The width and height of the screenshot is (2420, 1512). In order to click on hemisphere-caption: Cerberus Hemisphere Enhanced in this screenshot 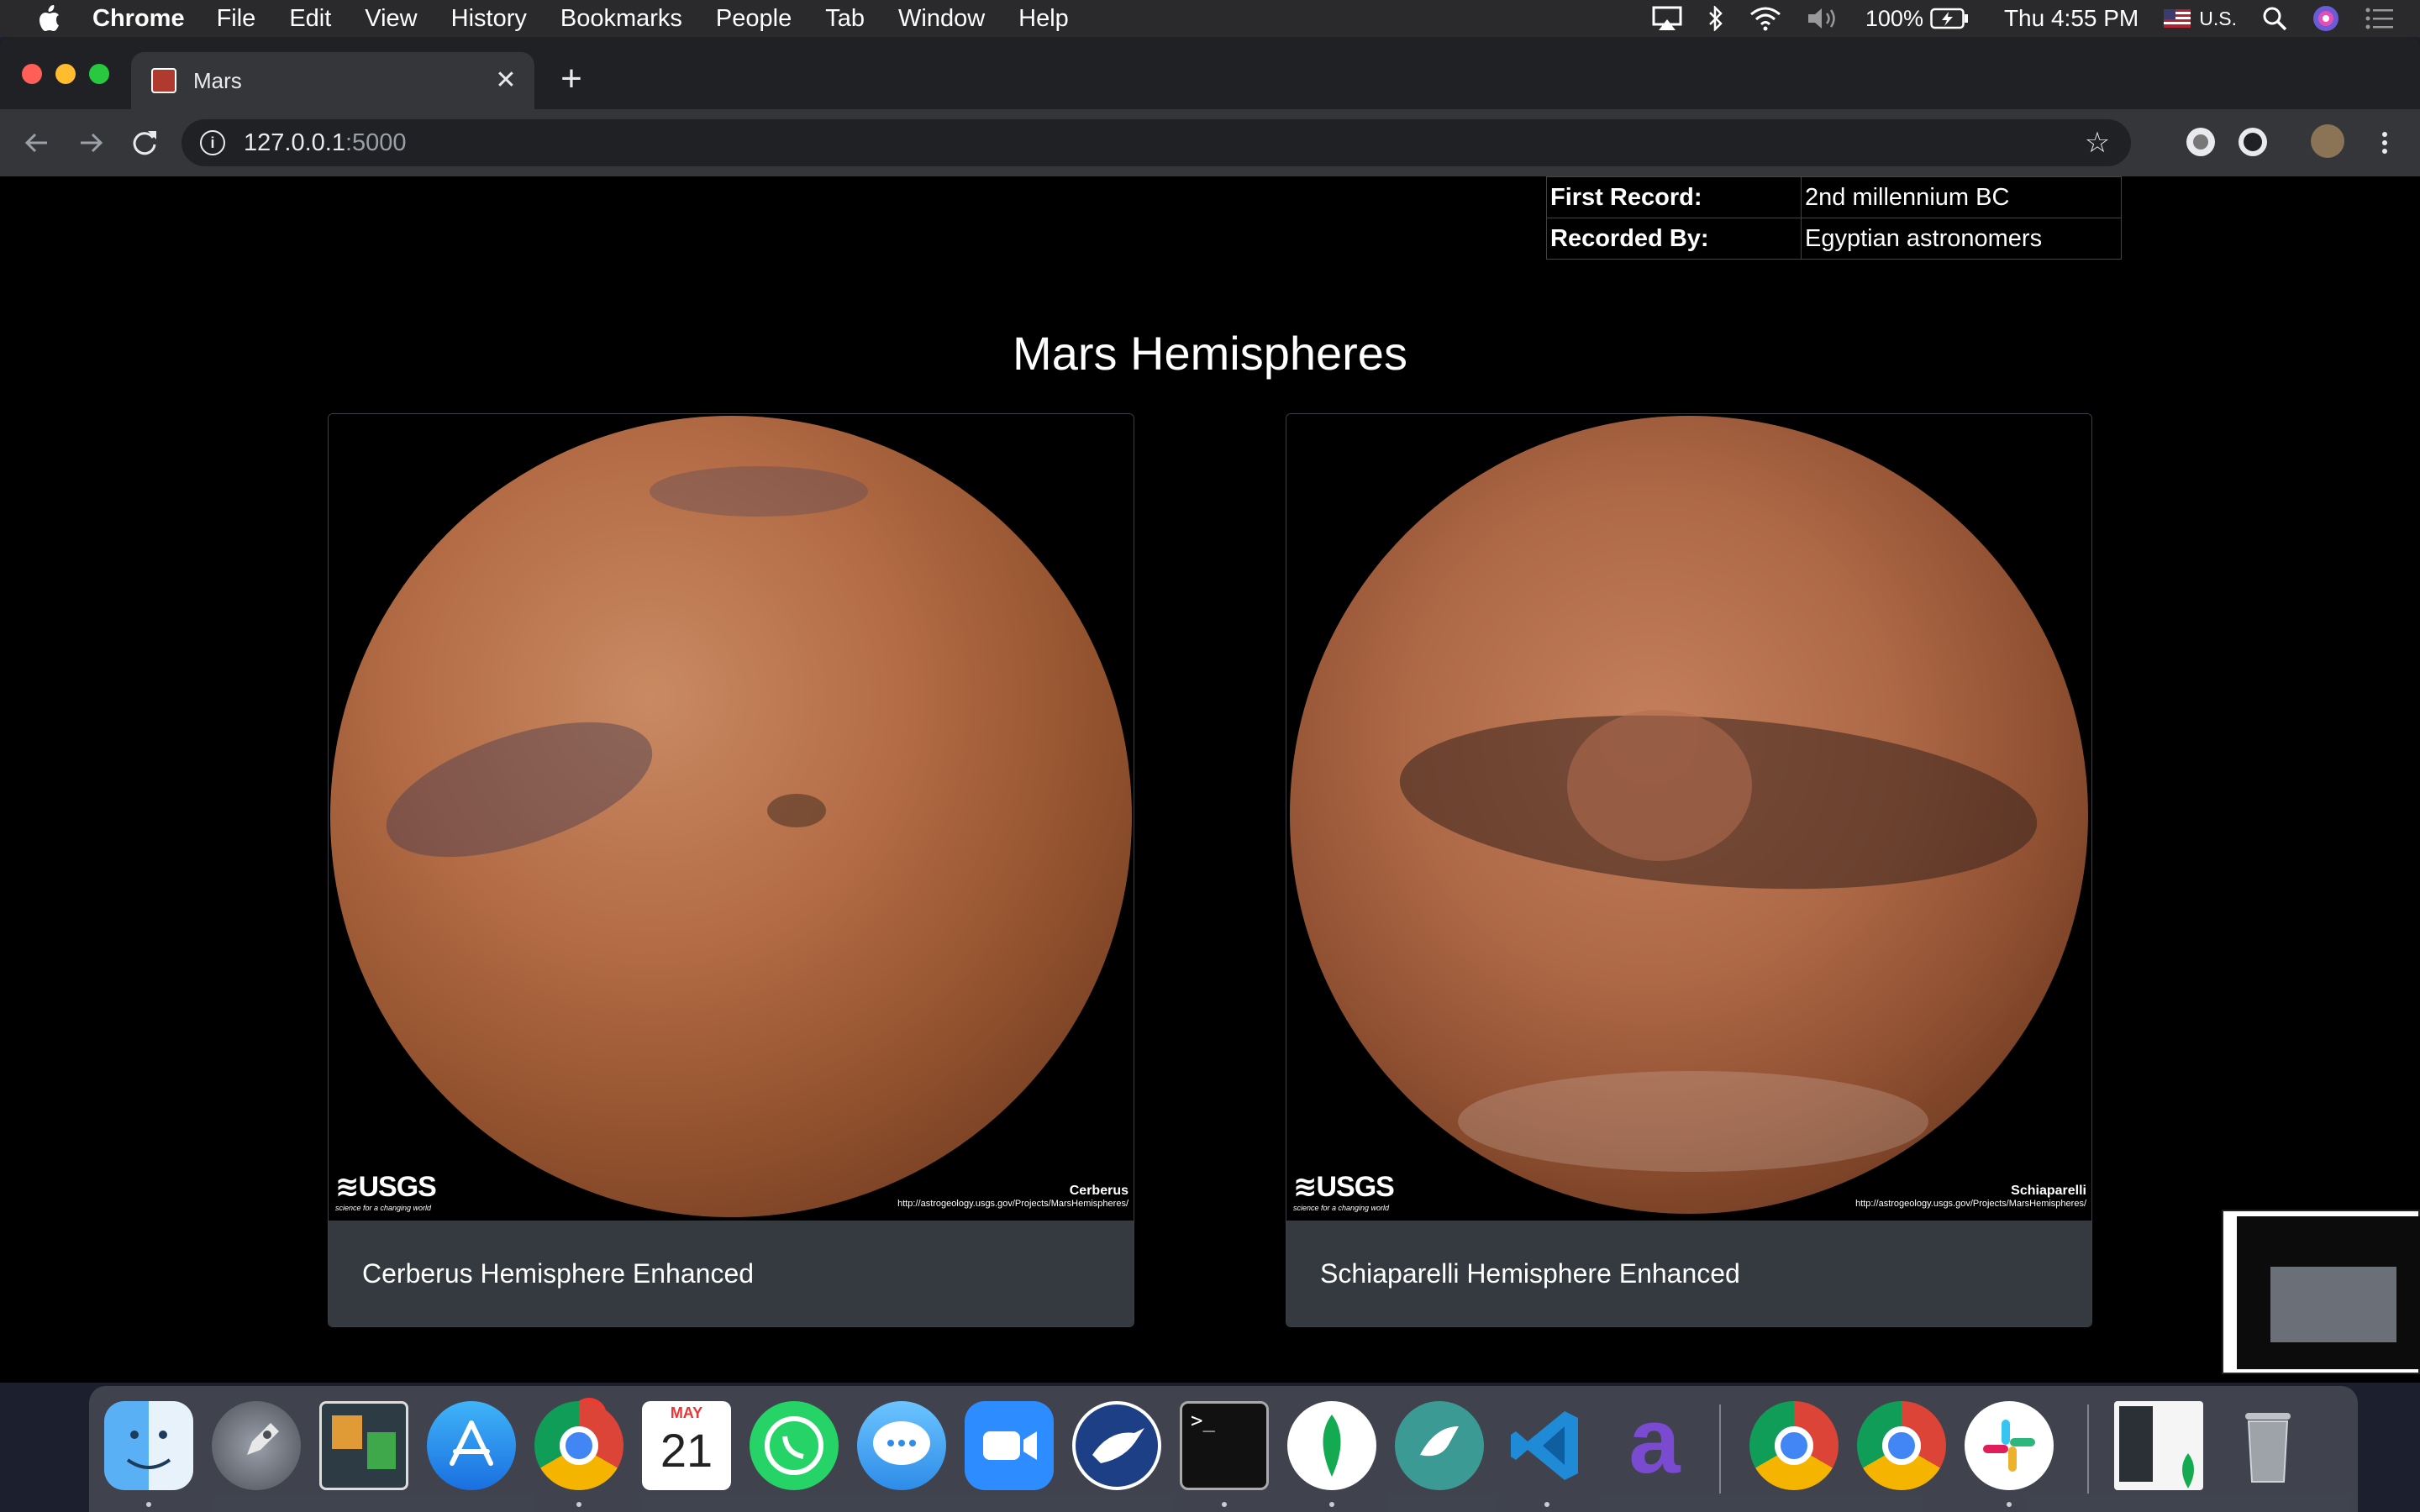, I will do `click(732, 1273)`.